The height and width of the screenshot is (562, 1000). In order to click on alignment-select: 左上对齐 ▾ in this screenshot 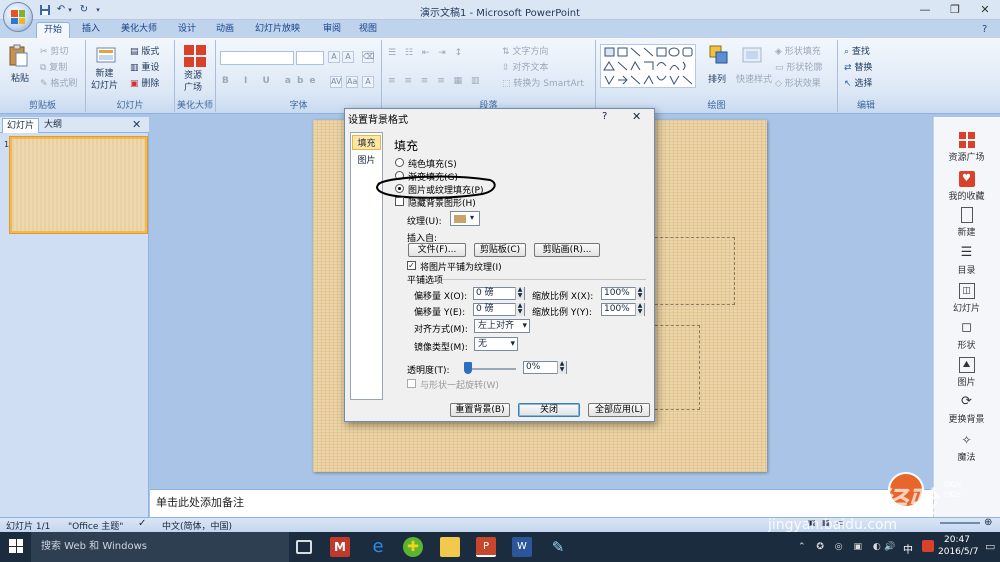, I will do `click(502, 326)`.